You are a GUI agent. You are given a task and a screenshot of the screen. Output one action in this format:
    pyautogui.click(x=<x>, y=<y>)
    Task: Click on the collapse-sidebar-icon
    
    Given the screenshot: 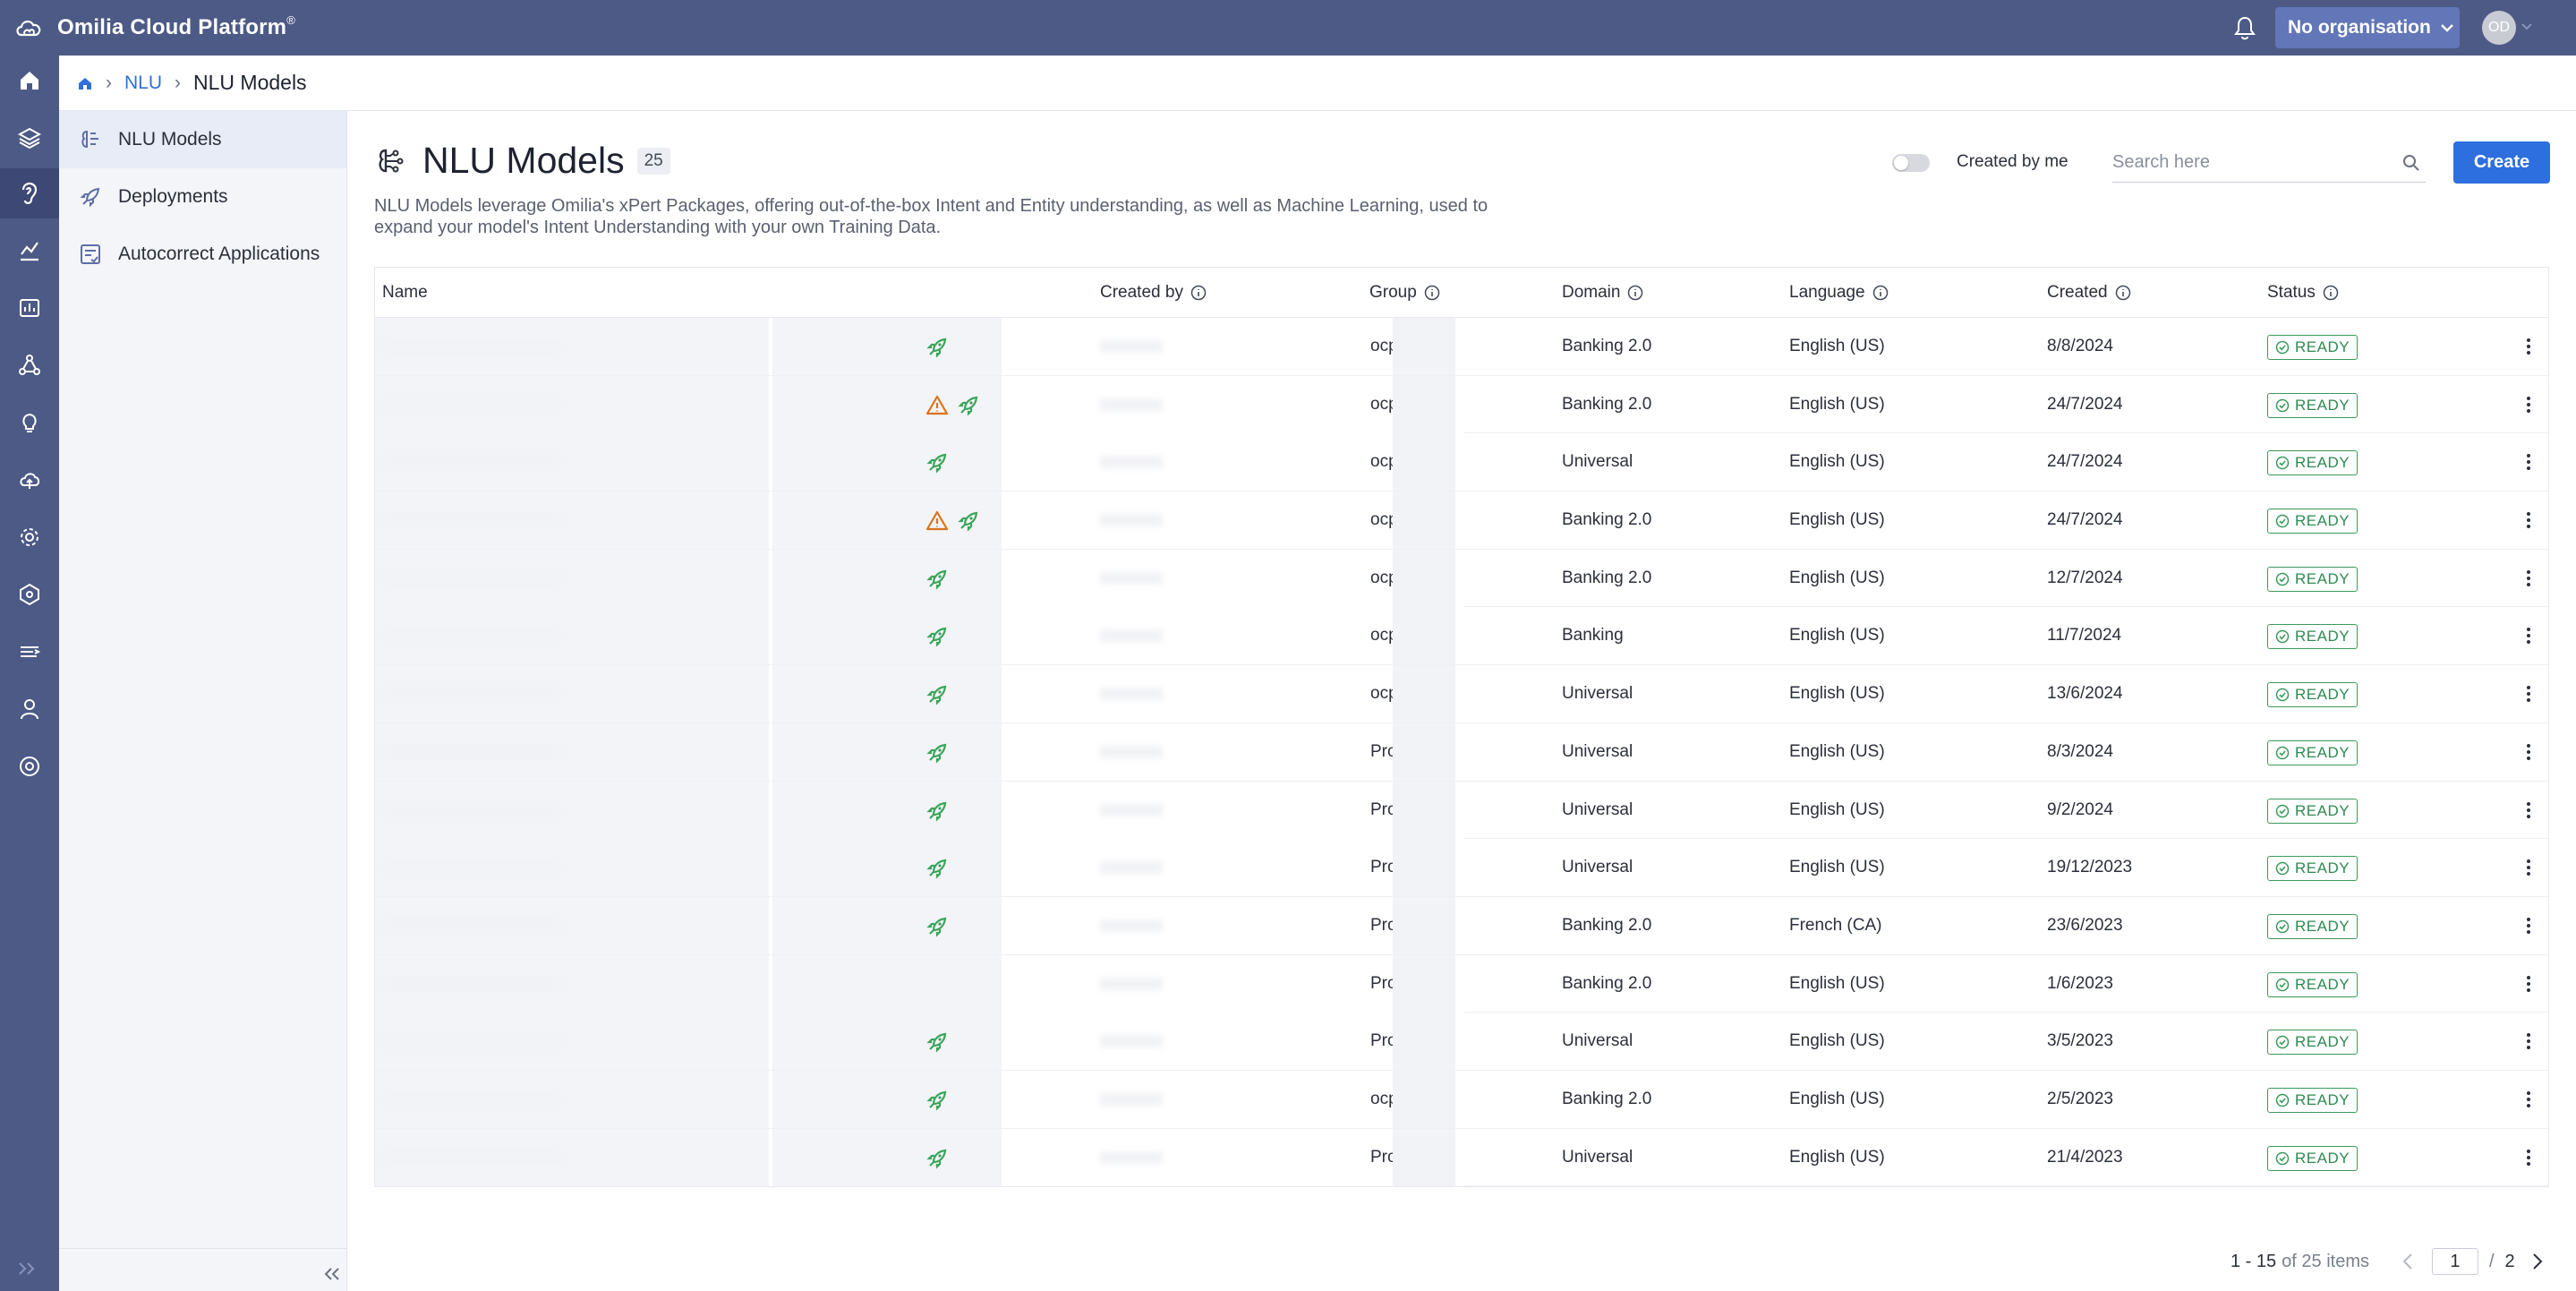 What is the action you would take?
    pyautogui.click(x=332, y=1274)
    